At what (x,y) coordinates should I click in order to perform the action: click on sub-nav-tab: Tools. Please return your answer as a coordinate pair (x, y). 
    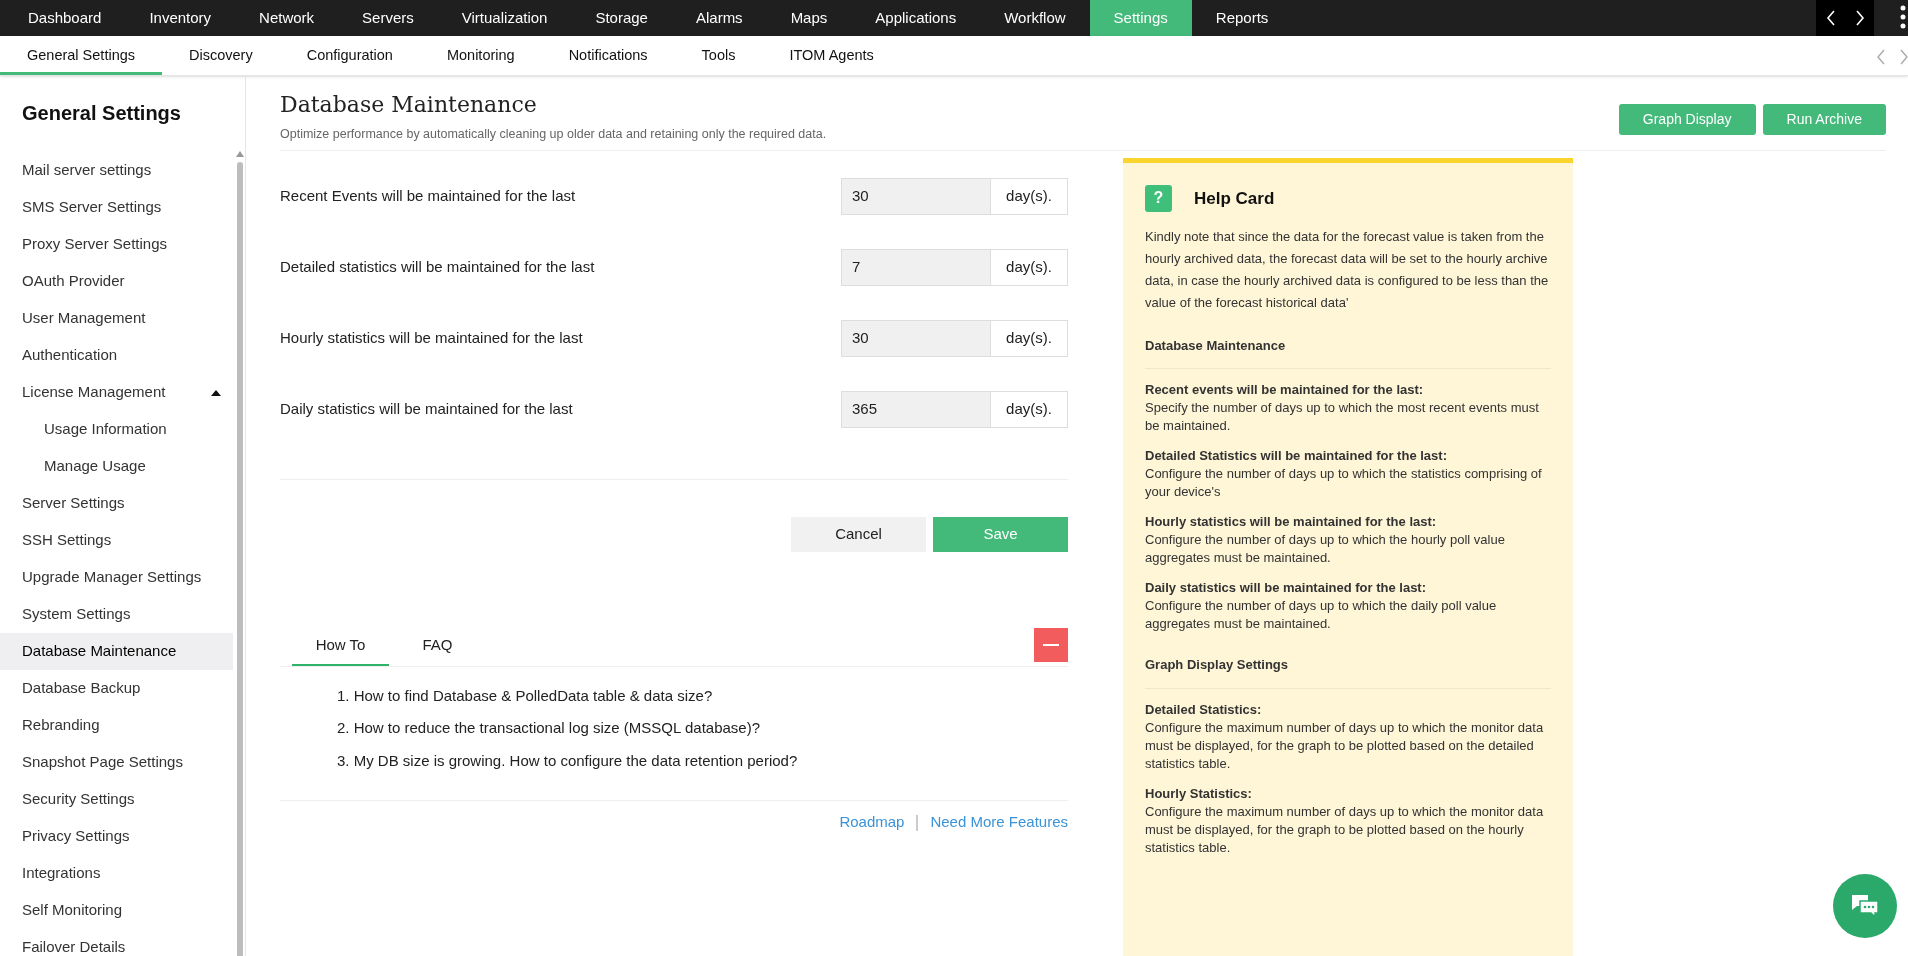
    Looking at the image, I should click on (718, 55).